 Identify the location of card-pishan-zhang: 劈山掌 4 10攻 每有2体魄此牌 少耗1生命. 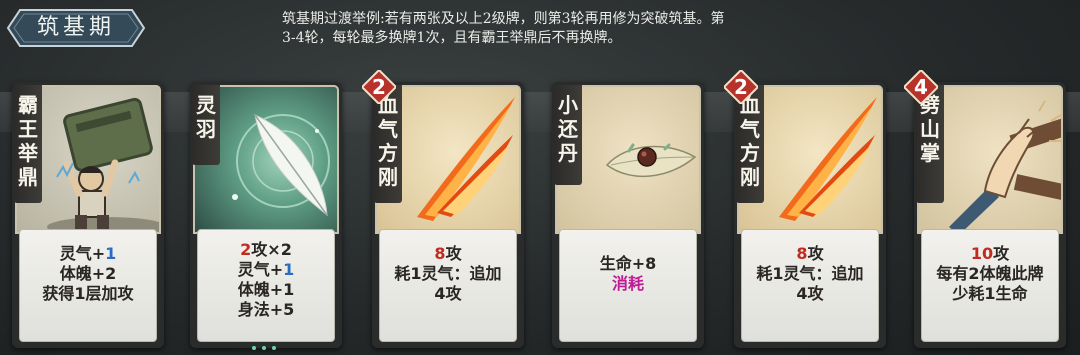
(985, 209).